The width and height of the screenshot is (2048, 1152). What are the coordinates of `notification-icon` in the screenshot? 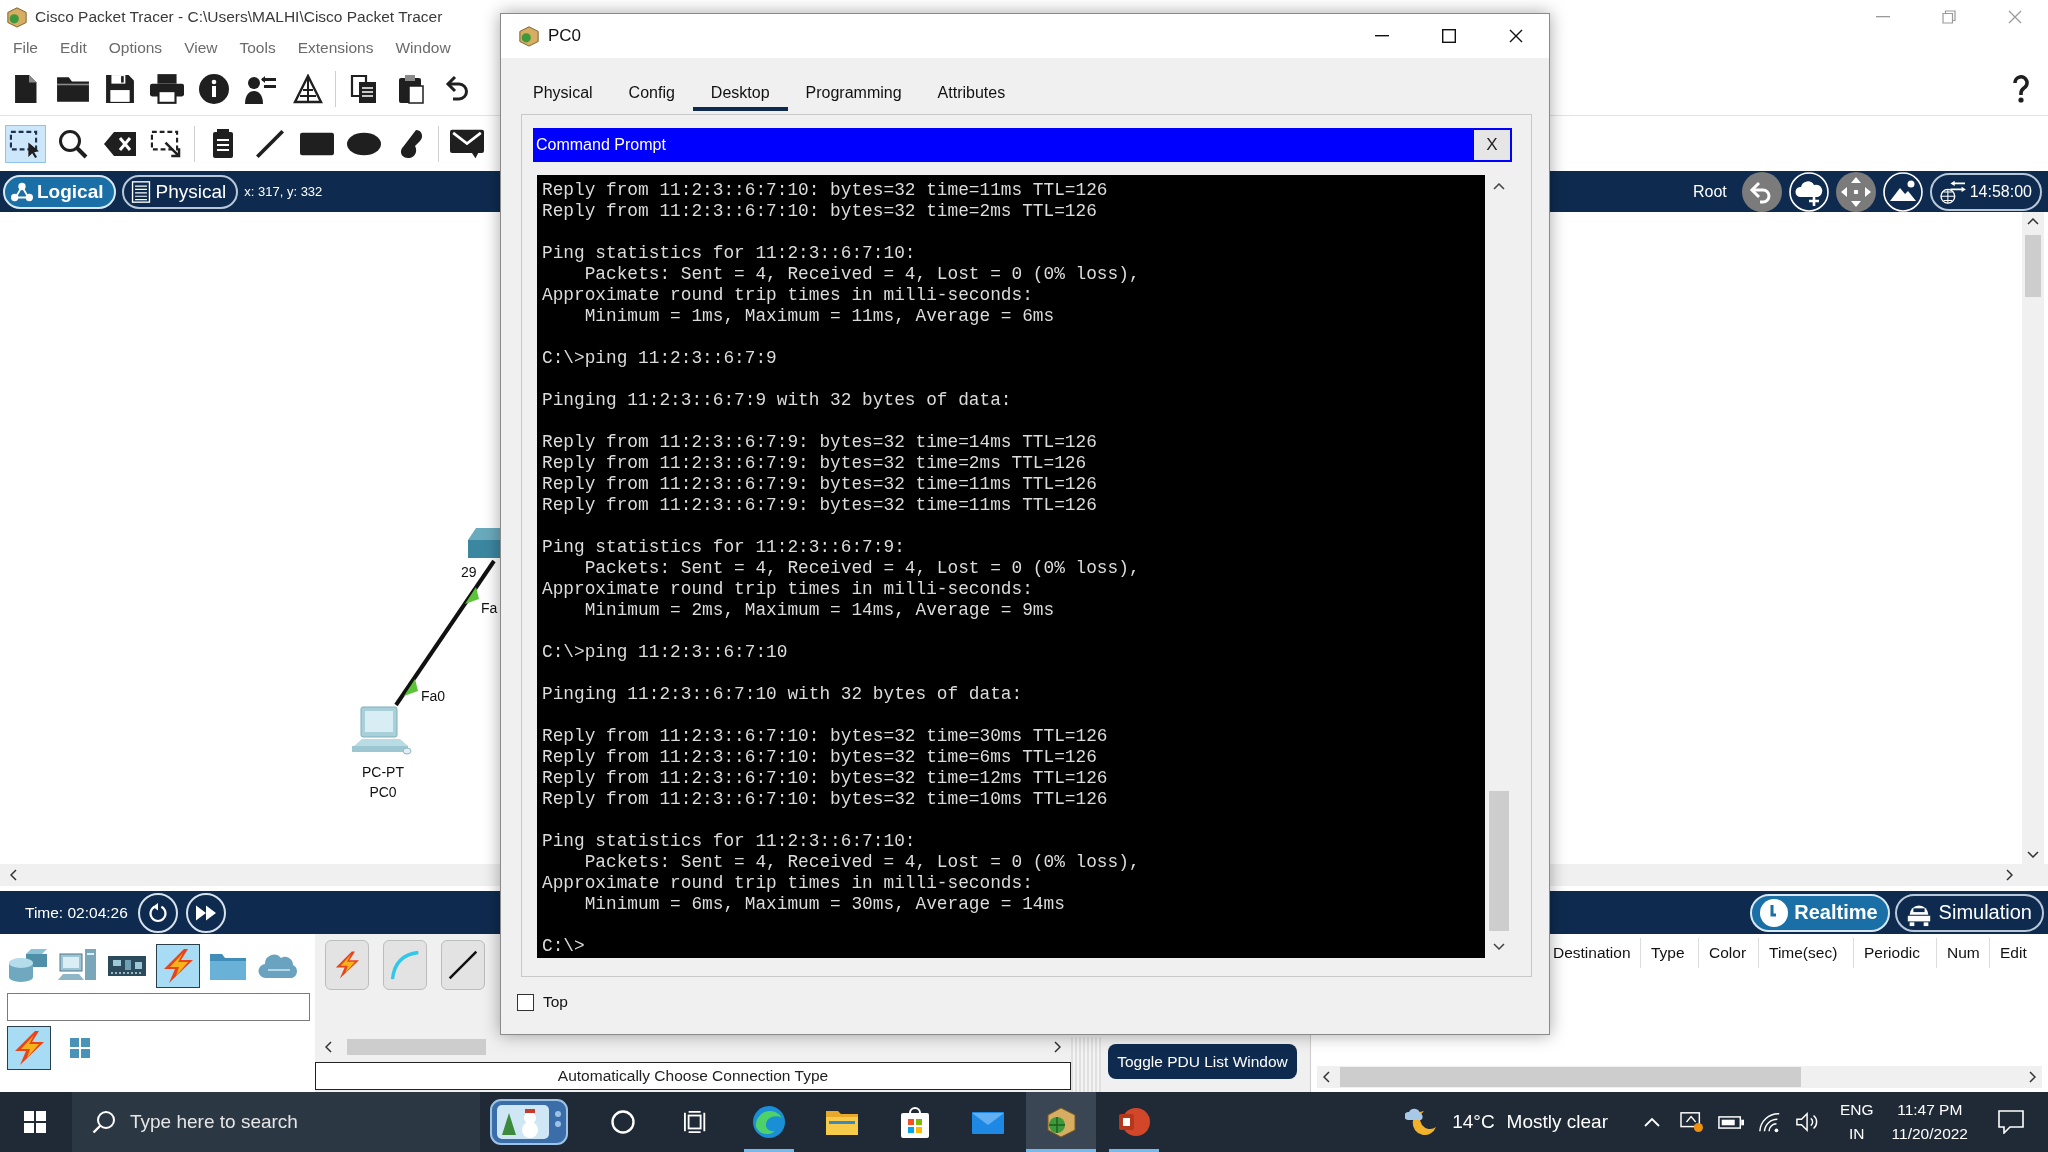 It's located at (2011, 1122).